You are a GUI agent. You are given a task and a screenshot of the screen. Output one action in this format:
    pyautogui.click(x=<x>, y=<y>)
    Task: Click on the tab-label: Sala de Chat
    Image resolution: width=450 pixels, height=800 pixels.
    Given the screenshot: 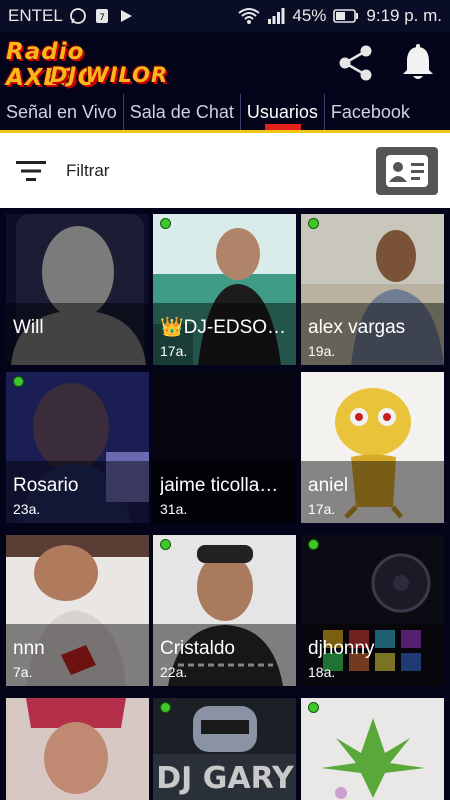 What is the action you would take?
    pyautogui.click(x=181, y=111)
    